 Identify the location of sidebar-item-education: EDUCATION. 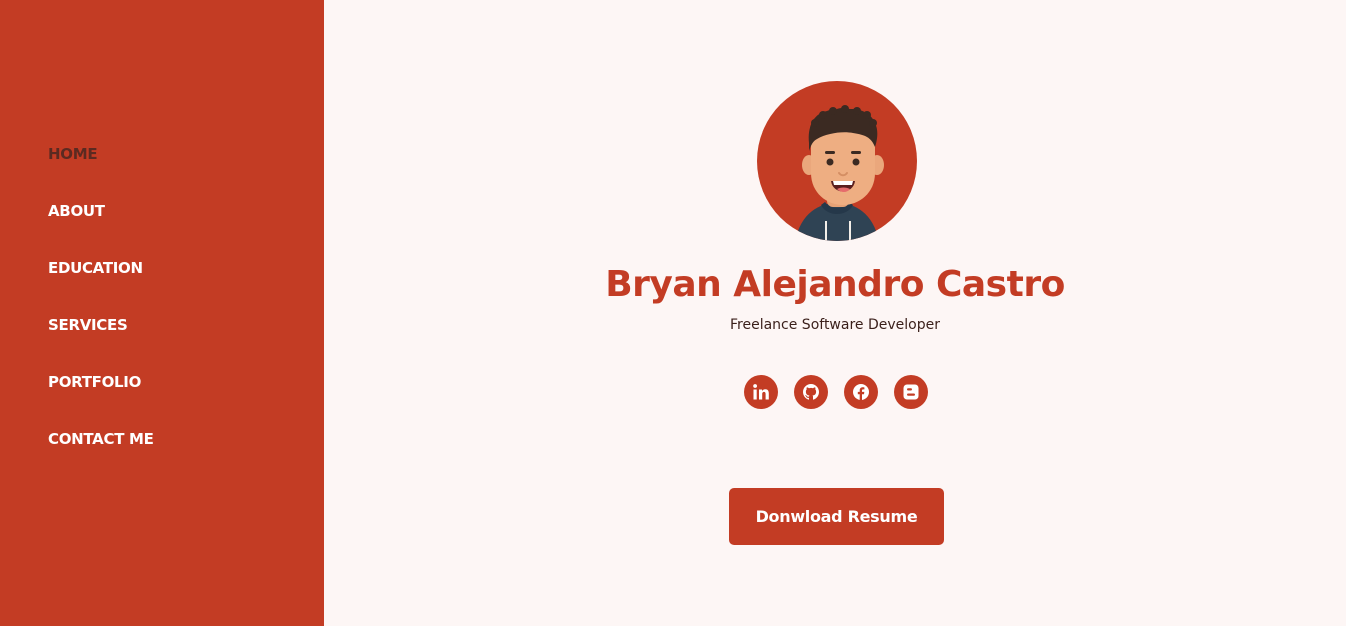
(95, 268).